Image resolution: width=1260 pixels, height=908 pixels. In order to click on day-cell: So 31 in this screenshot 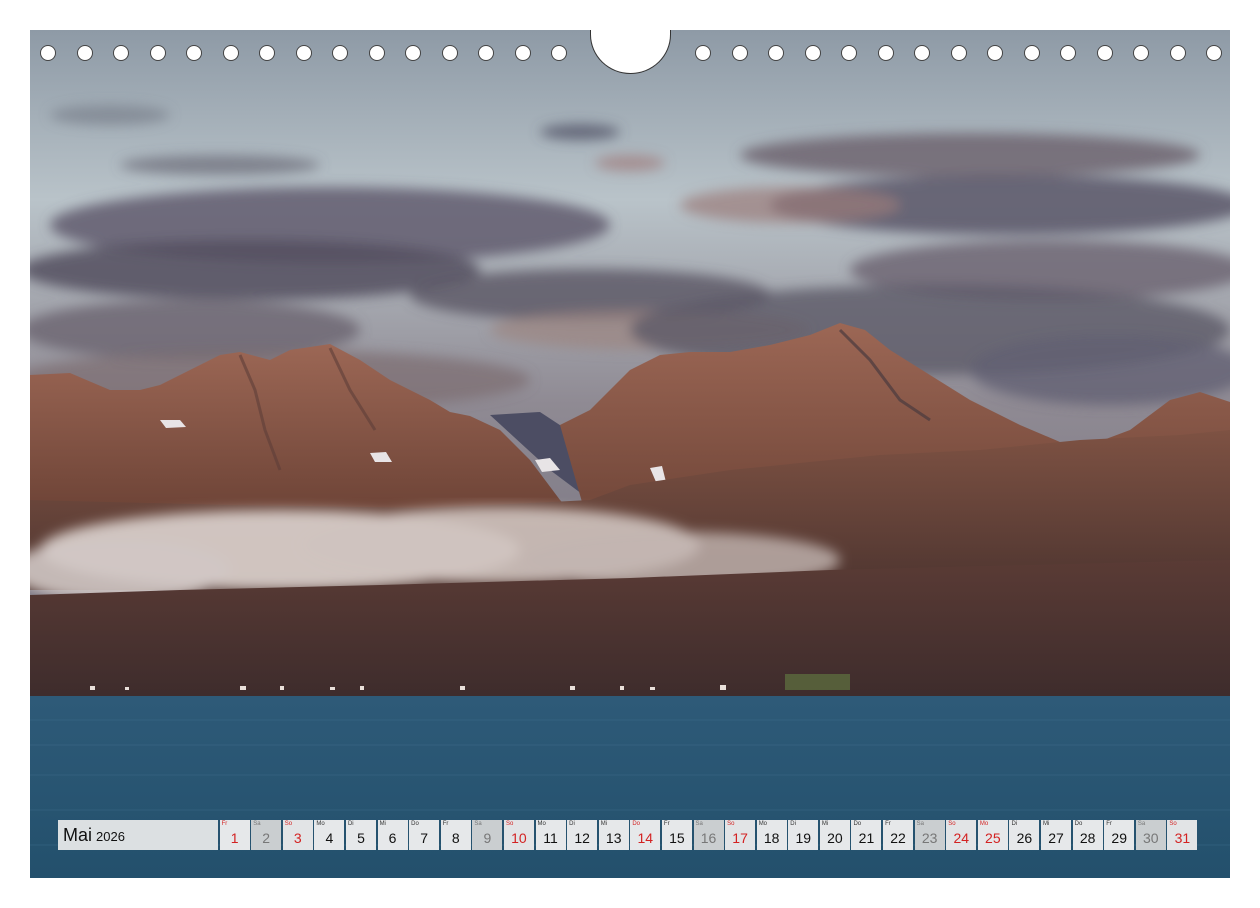, I will do `click(1182, 835)`.